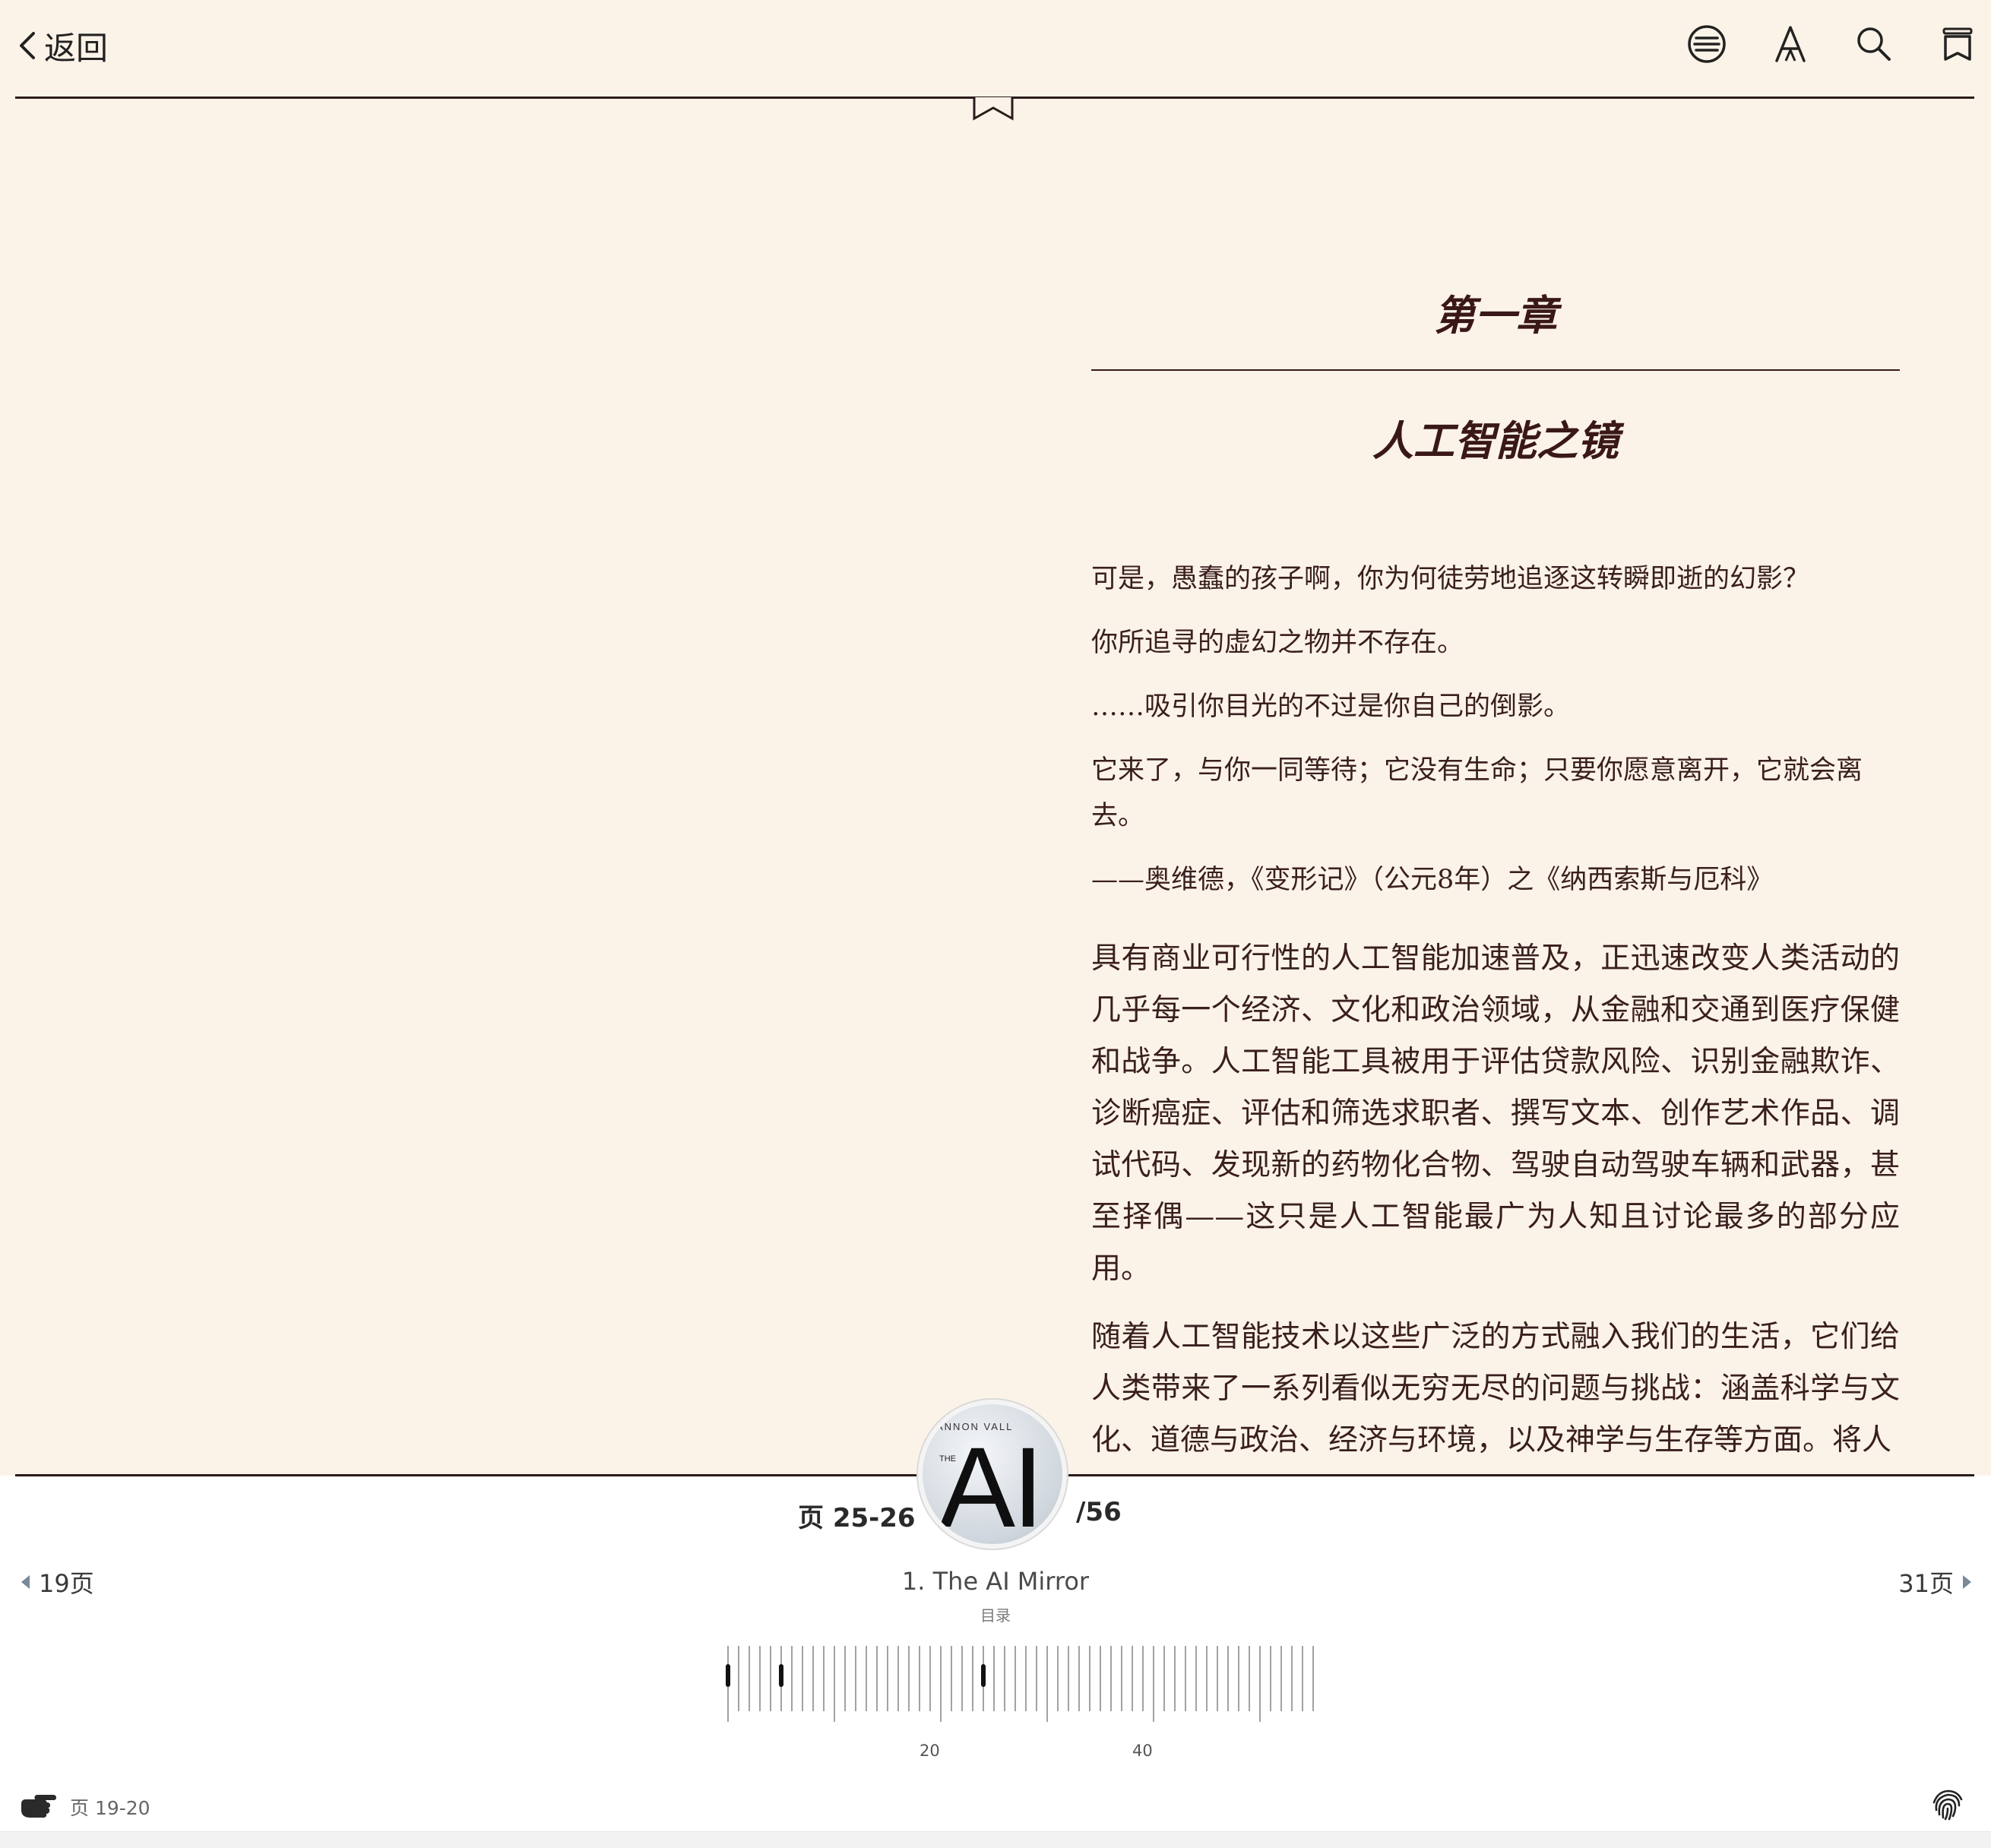 This screenshot has height=1848, width=1991. I want to click on cover-the-text: THE, so click(947, 1459).